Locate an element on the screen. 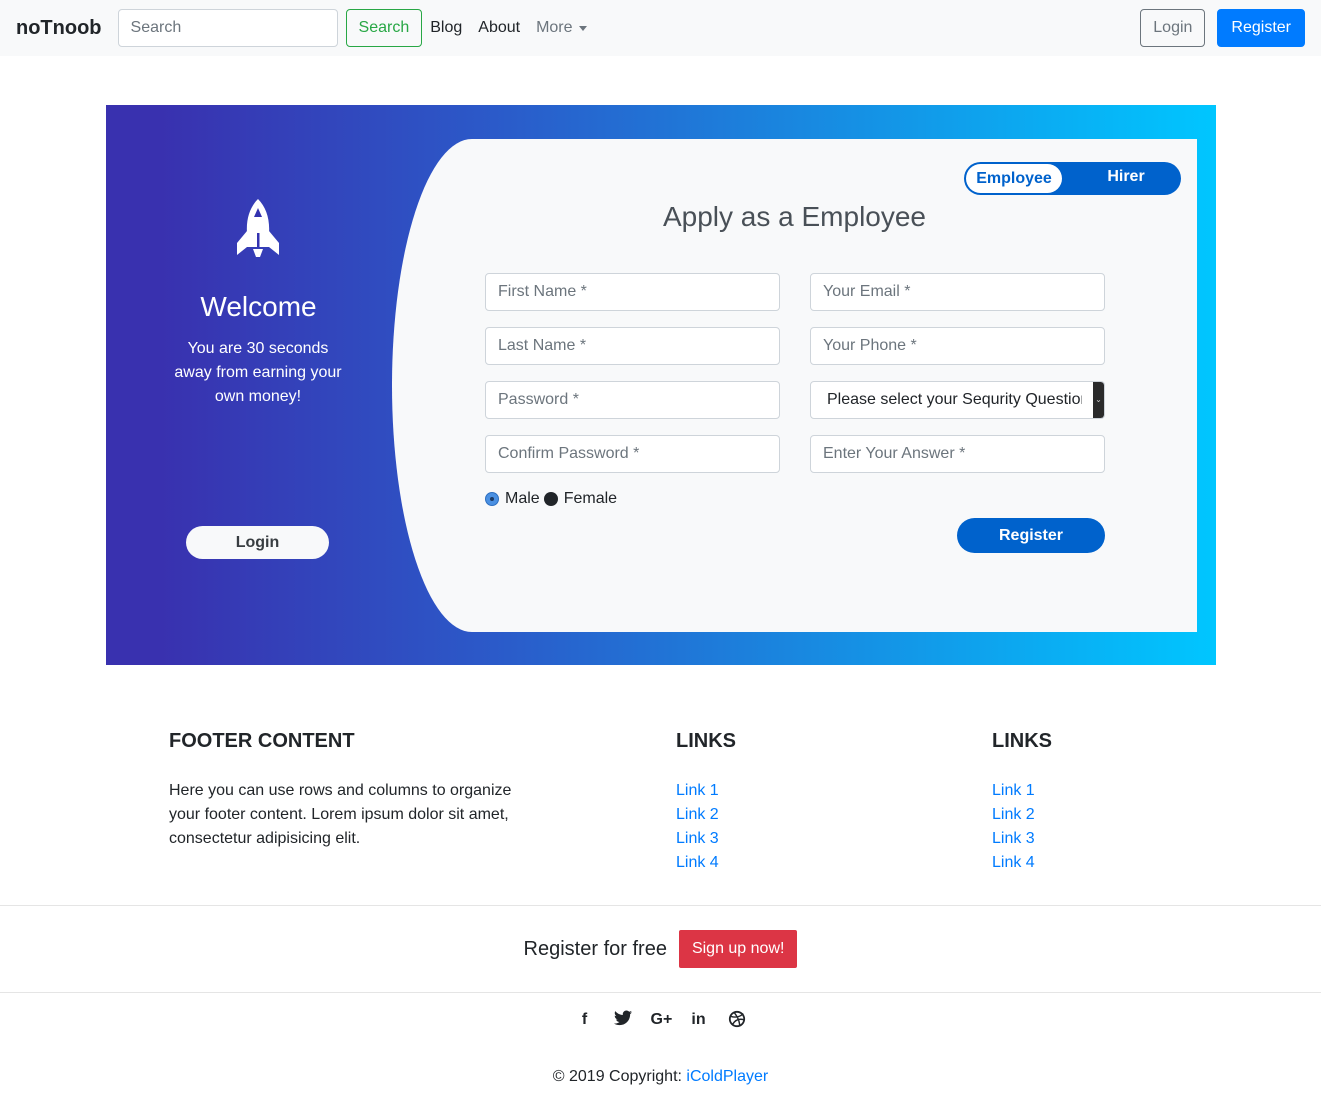 The image size is (1321, 1105). search-button: Search is located at coordinates (384, 28).